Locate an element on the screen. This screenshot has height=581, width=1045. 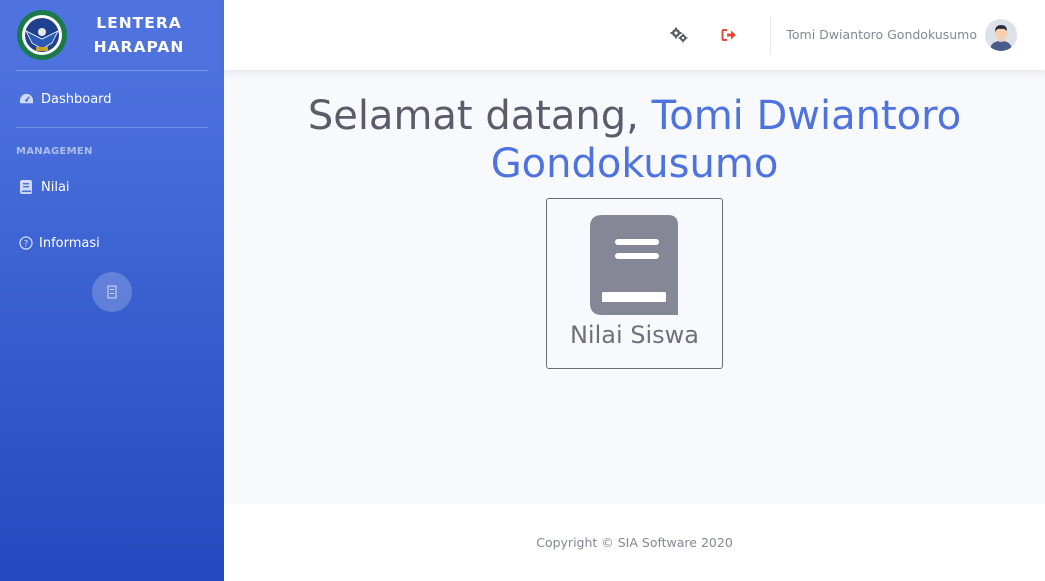
tachometer-icon is located at coordinates (26, 99).